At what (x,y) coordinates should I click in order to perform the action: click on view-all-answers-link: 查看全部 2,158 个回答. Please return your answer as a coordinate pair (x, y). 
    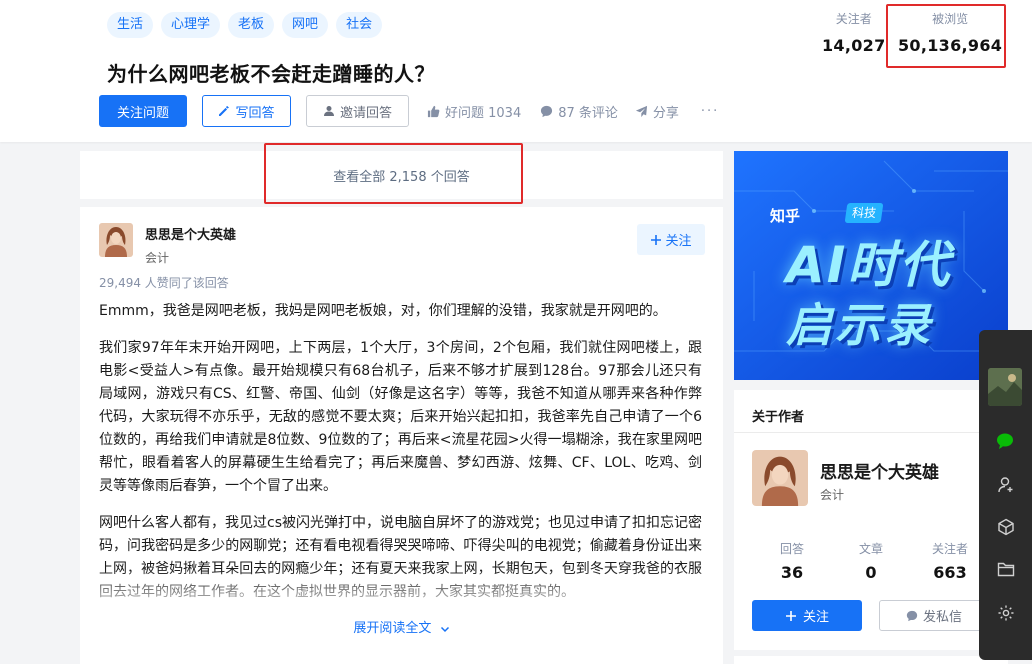
    Looking at the image, I should click on (401, 175).